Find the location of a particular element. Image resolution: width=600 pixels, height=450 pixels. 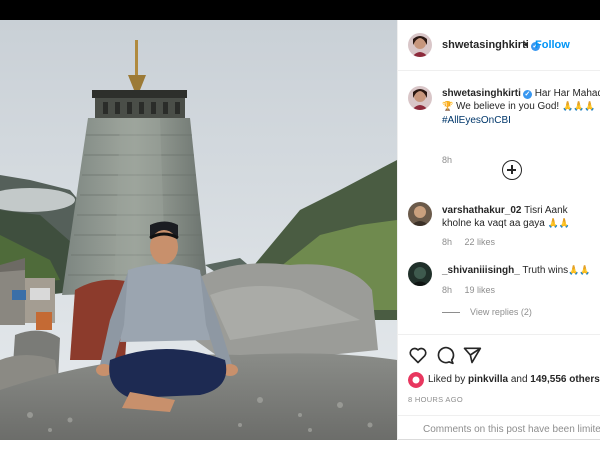

comment-body-2: kholne ka vaqt aa gaya is located at coordinates (493, 223).